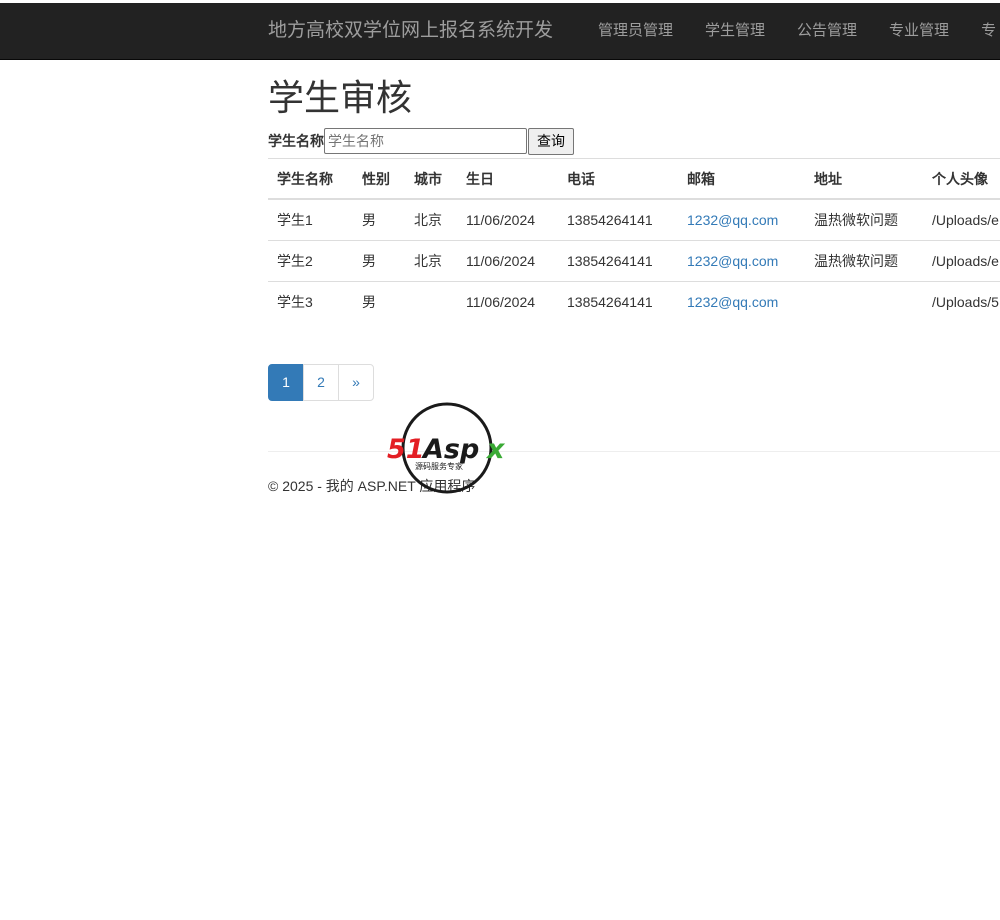 The image size is (1000, 920). I want to click on pagination: 1 2 », so click(321, 382).